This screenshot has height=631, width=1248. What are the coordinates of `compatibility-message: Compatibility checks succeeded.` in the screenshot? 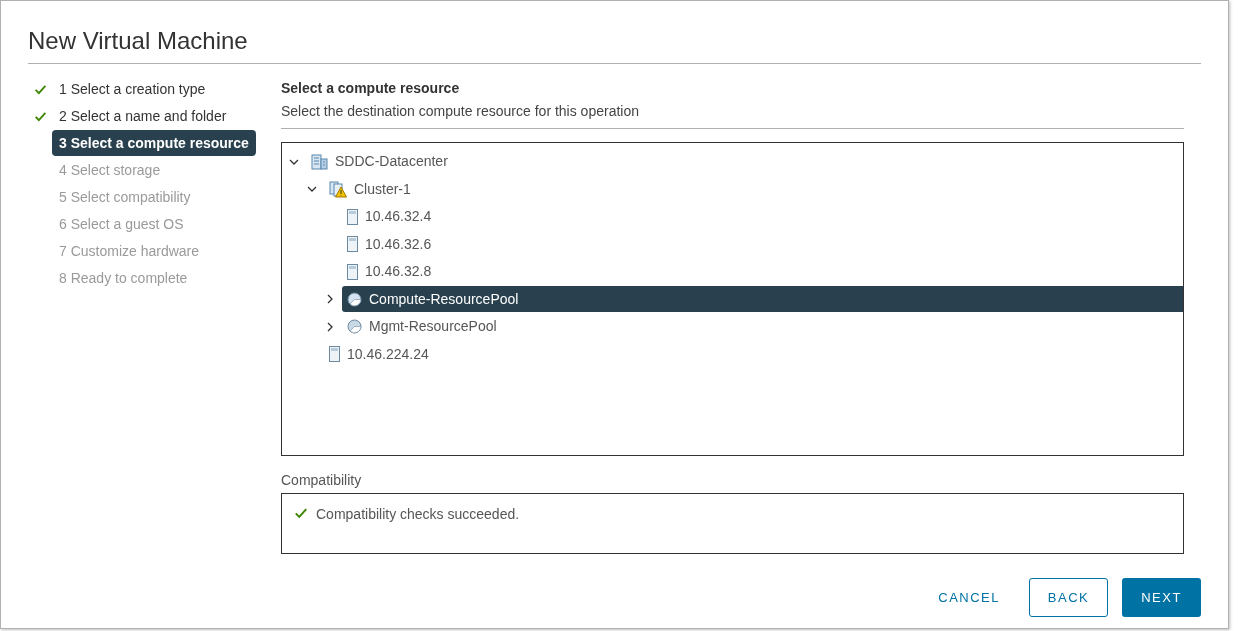 It's located at (418, 514).